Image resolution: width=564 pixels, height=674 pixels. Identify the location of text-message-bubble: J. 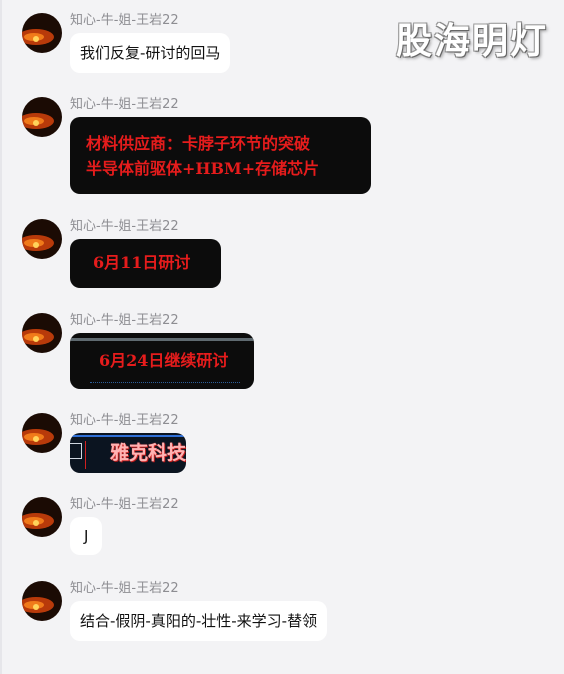
(86, 536).